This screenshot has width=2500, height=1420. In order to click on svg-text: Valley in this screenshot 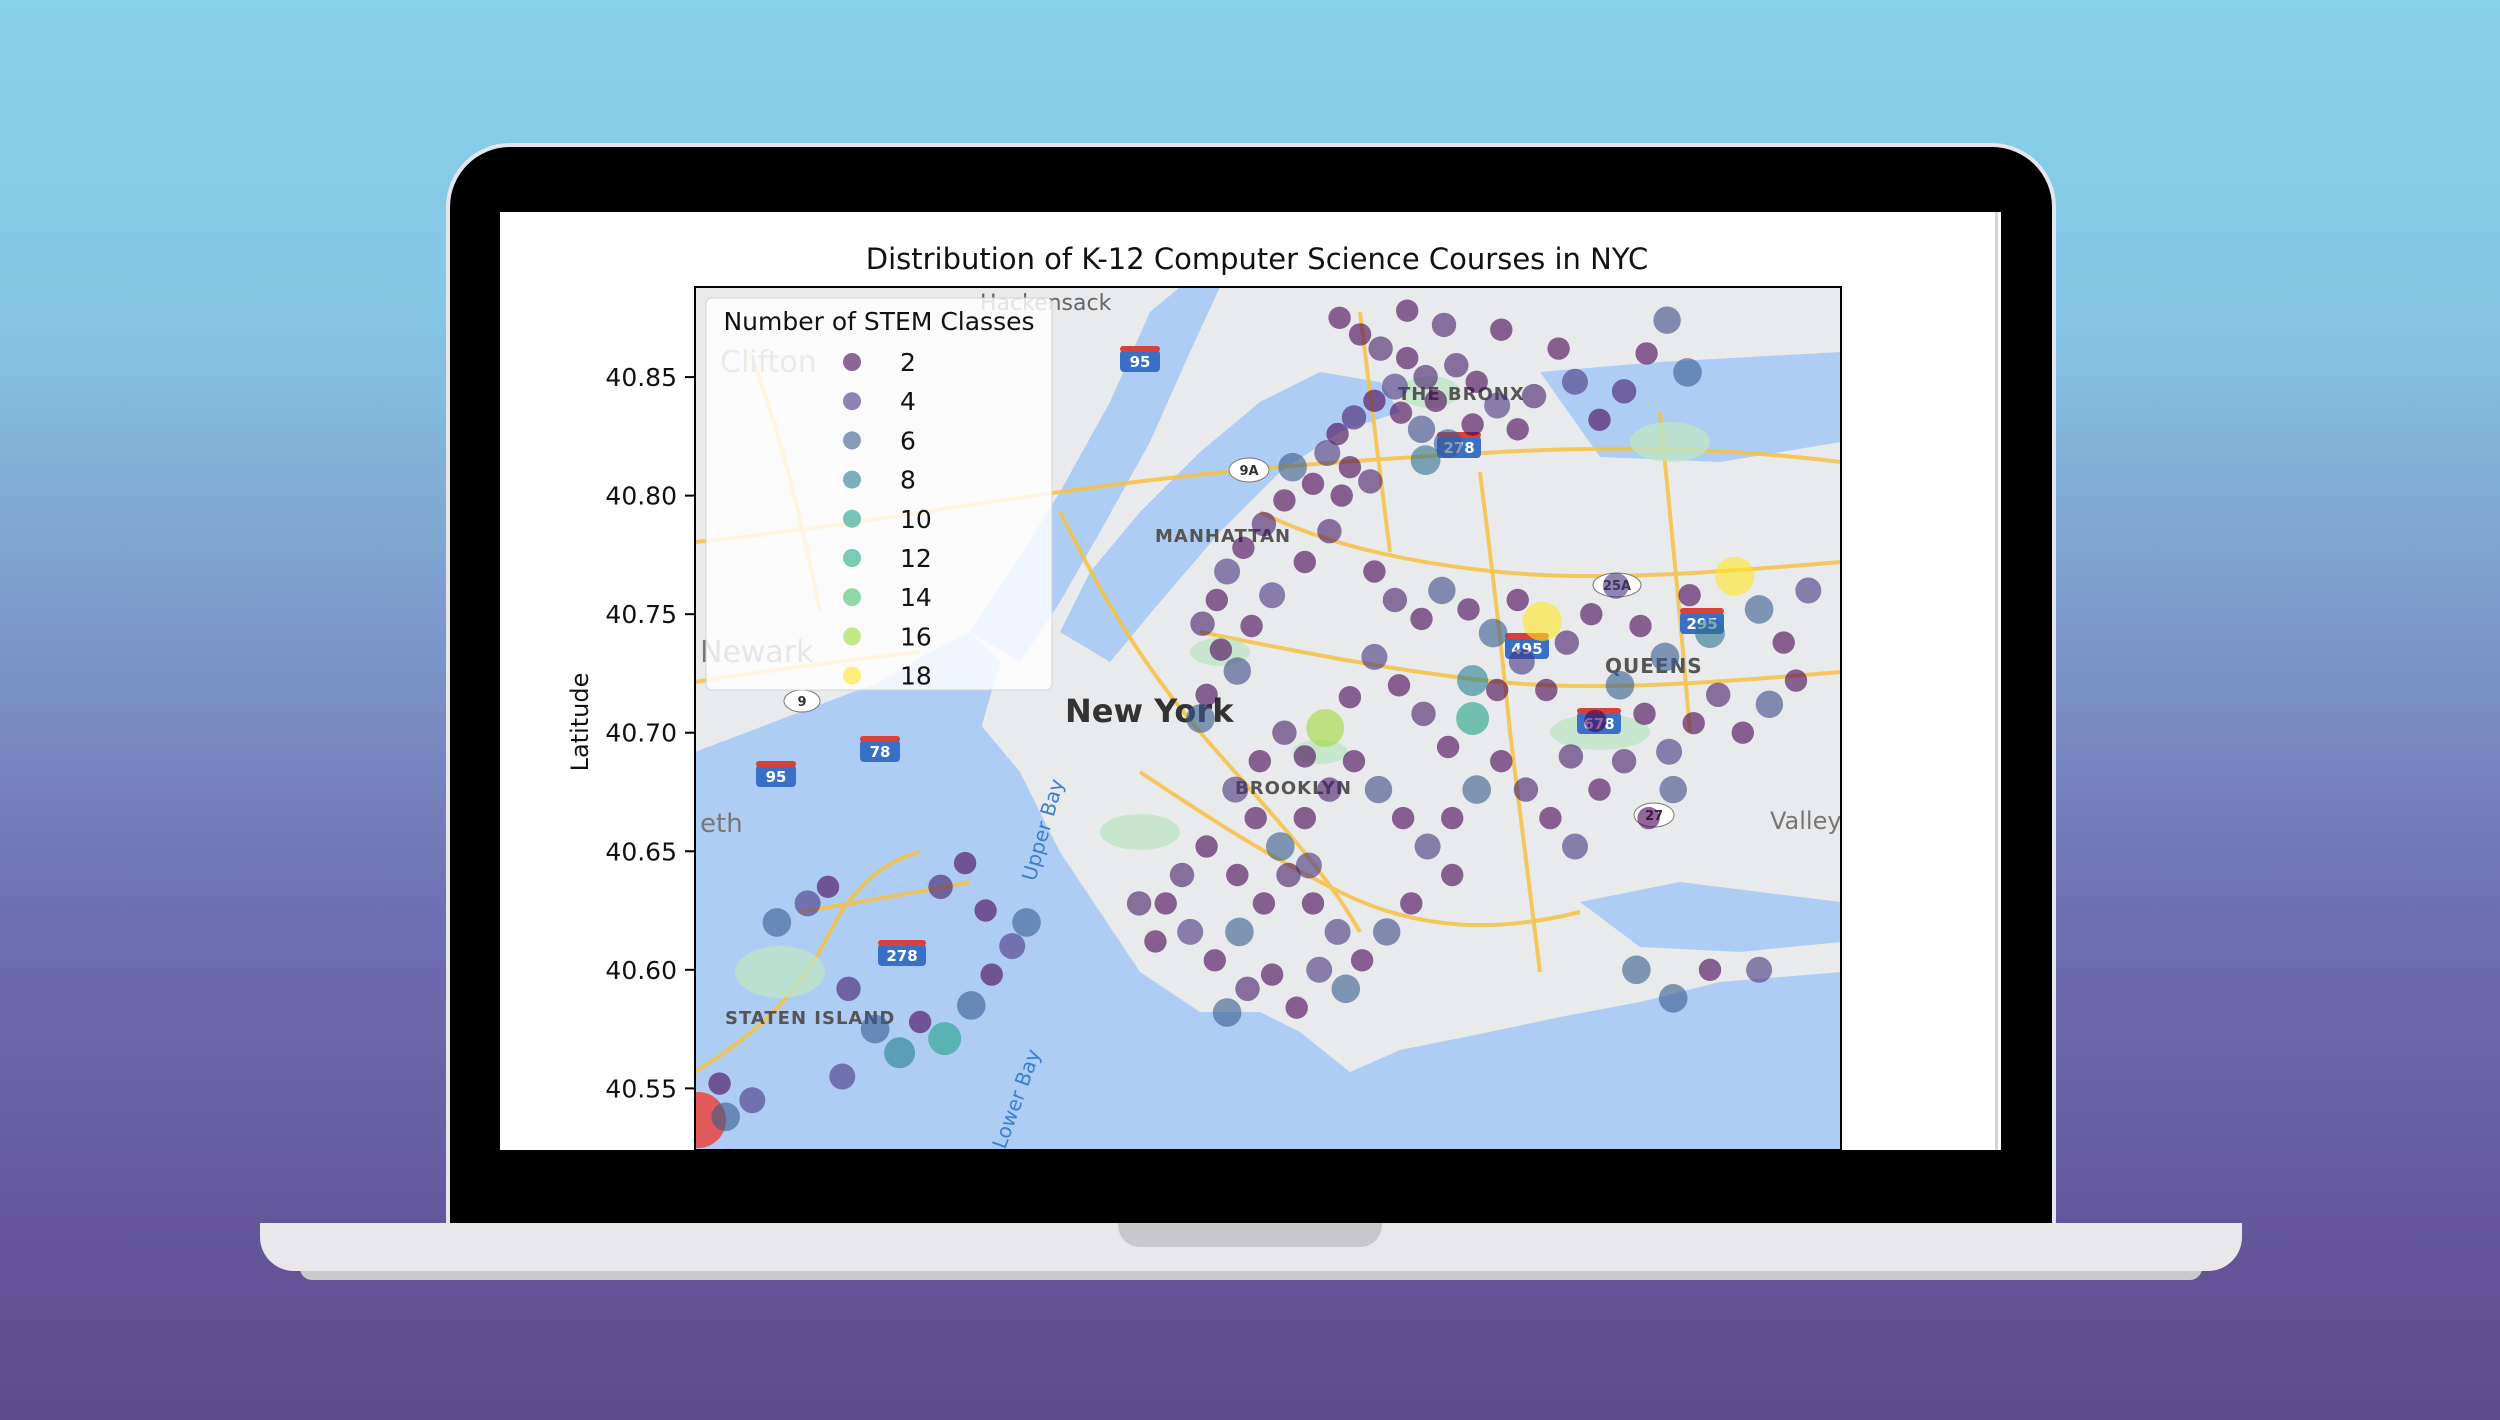, I will do `click(1806, 821)`.